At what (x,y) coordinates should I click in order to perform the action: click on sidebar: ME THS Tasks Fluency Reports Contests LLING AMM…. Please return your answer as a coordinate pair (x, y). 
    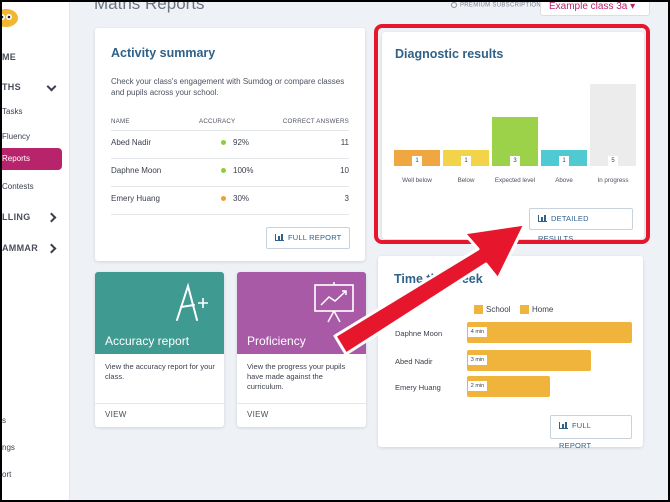
    Looking at the image, I should click on (36, 251).